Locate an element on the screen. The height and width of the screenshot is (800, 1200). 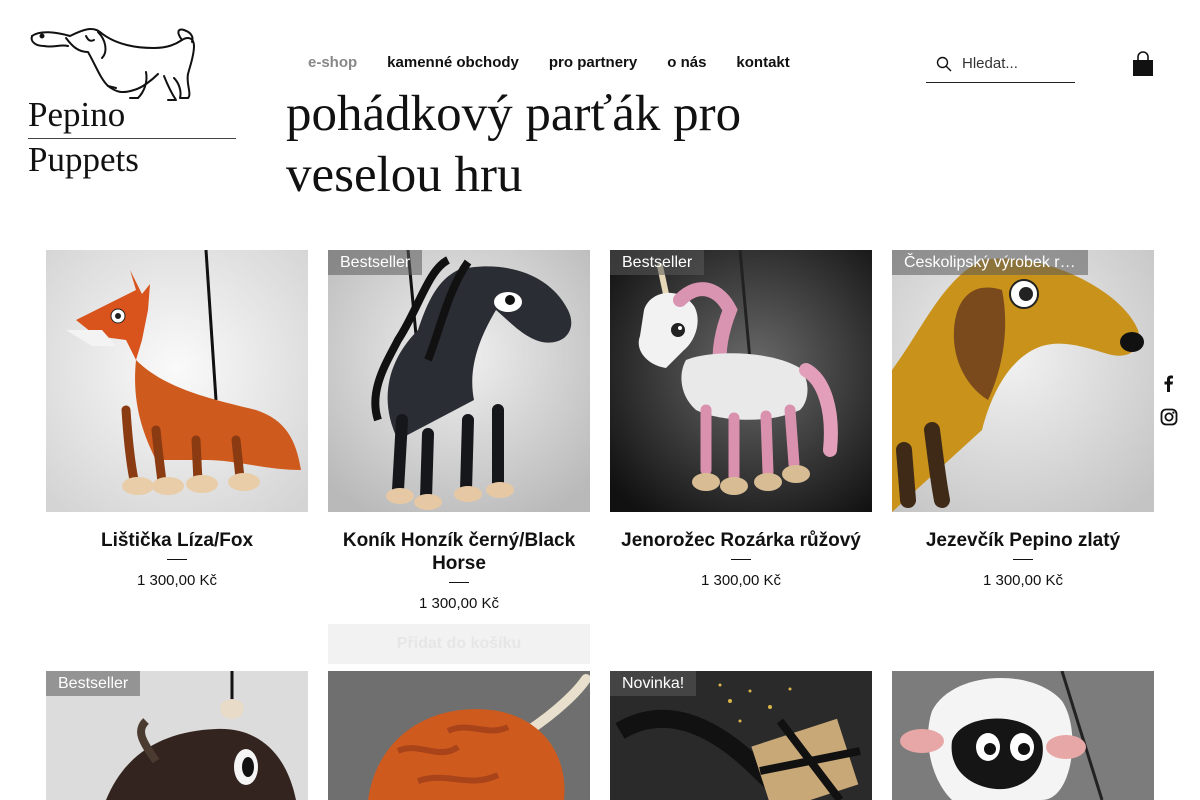
shopping-bag-icon is located at coordinates (1143, 64).